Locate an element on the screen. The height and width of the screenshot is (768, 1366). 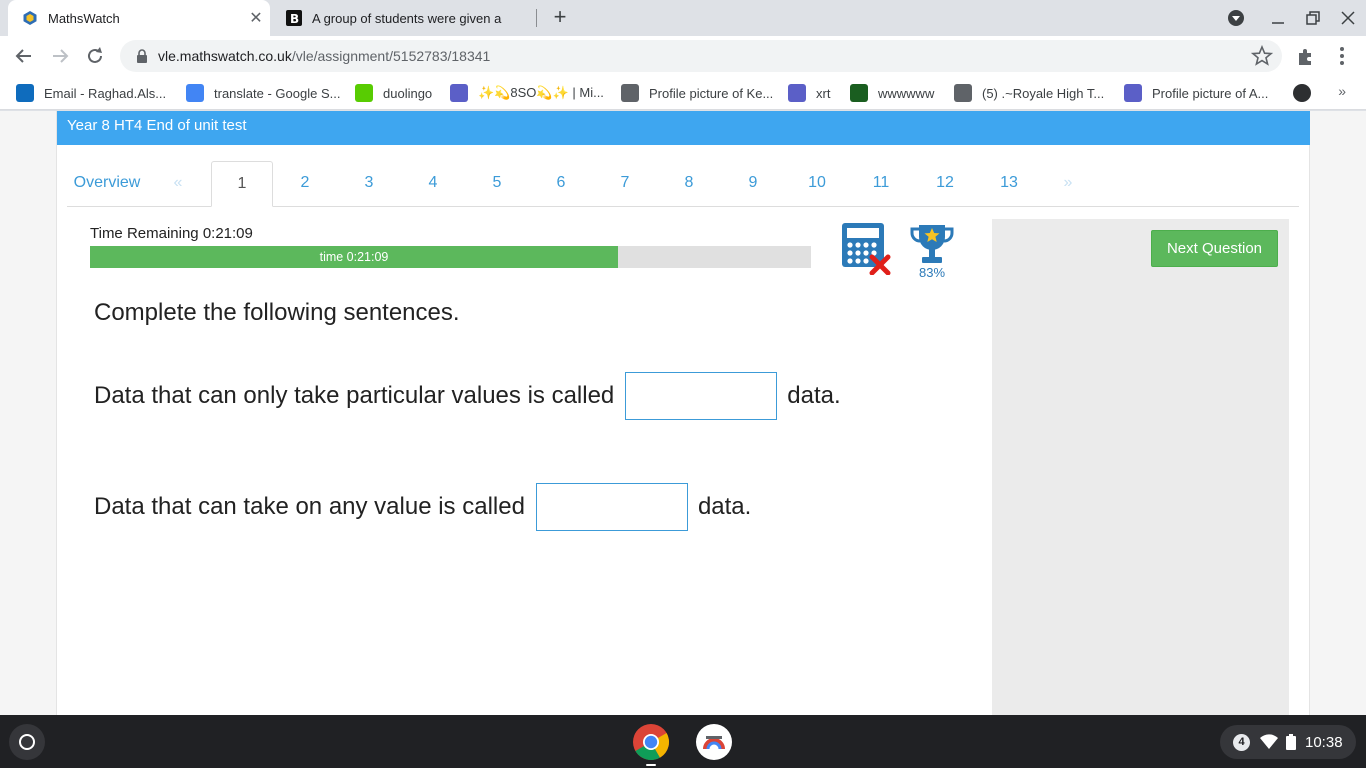
assignment-title-banner: Year 8 HT4 End of unit test is located at coordinates (683, 128).